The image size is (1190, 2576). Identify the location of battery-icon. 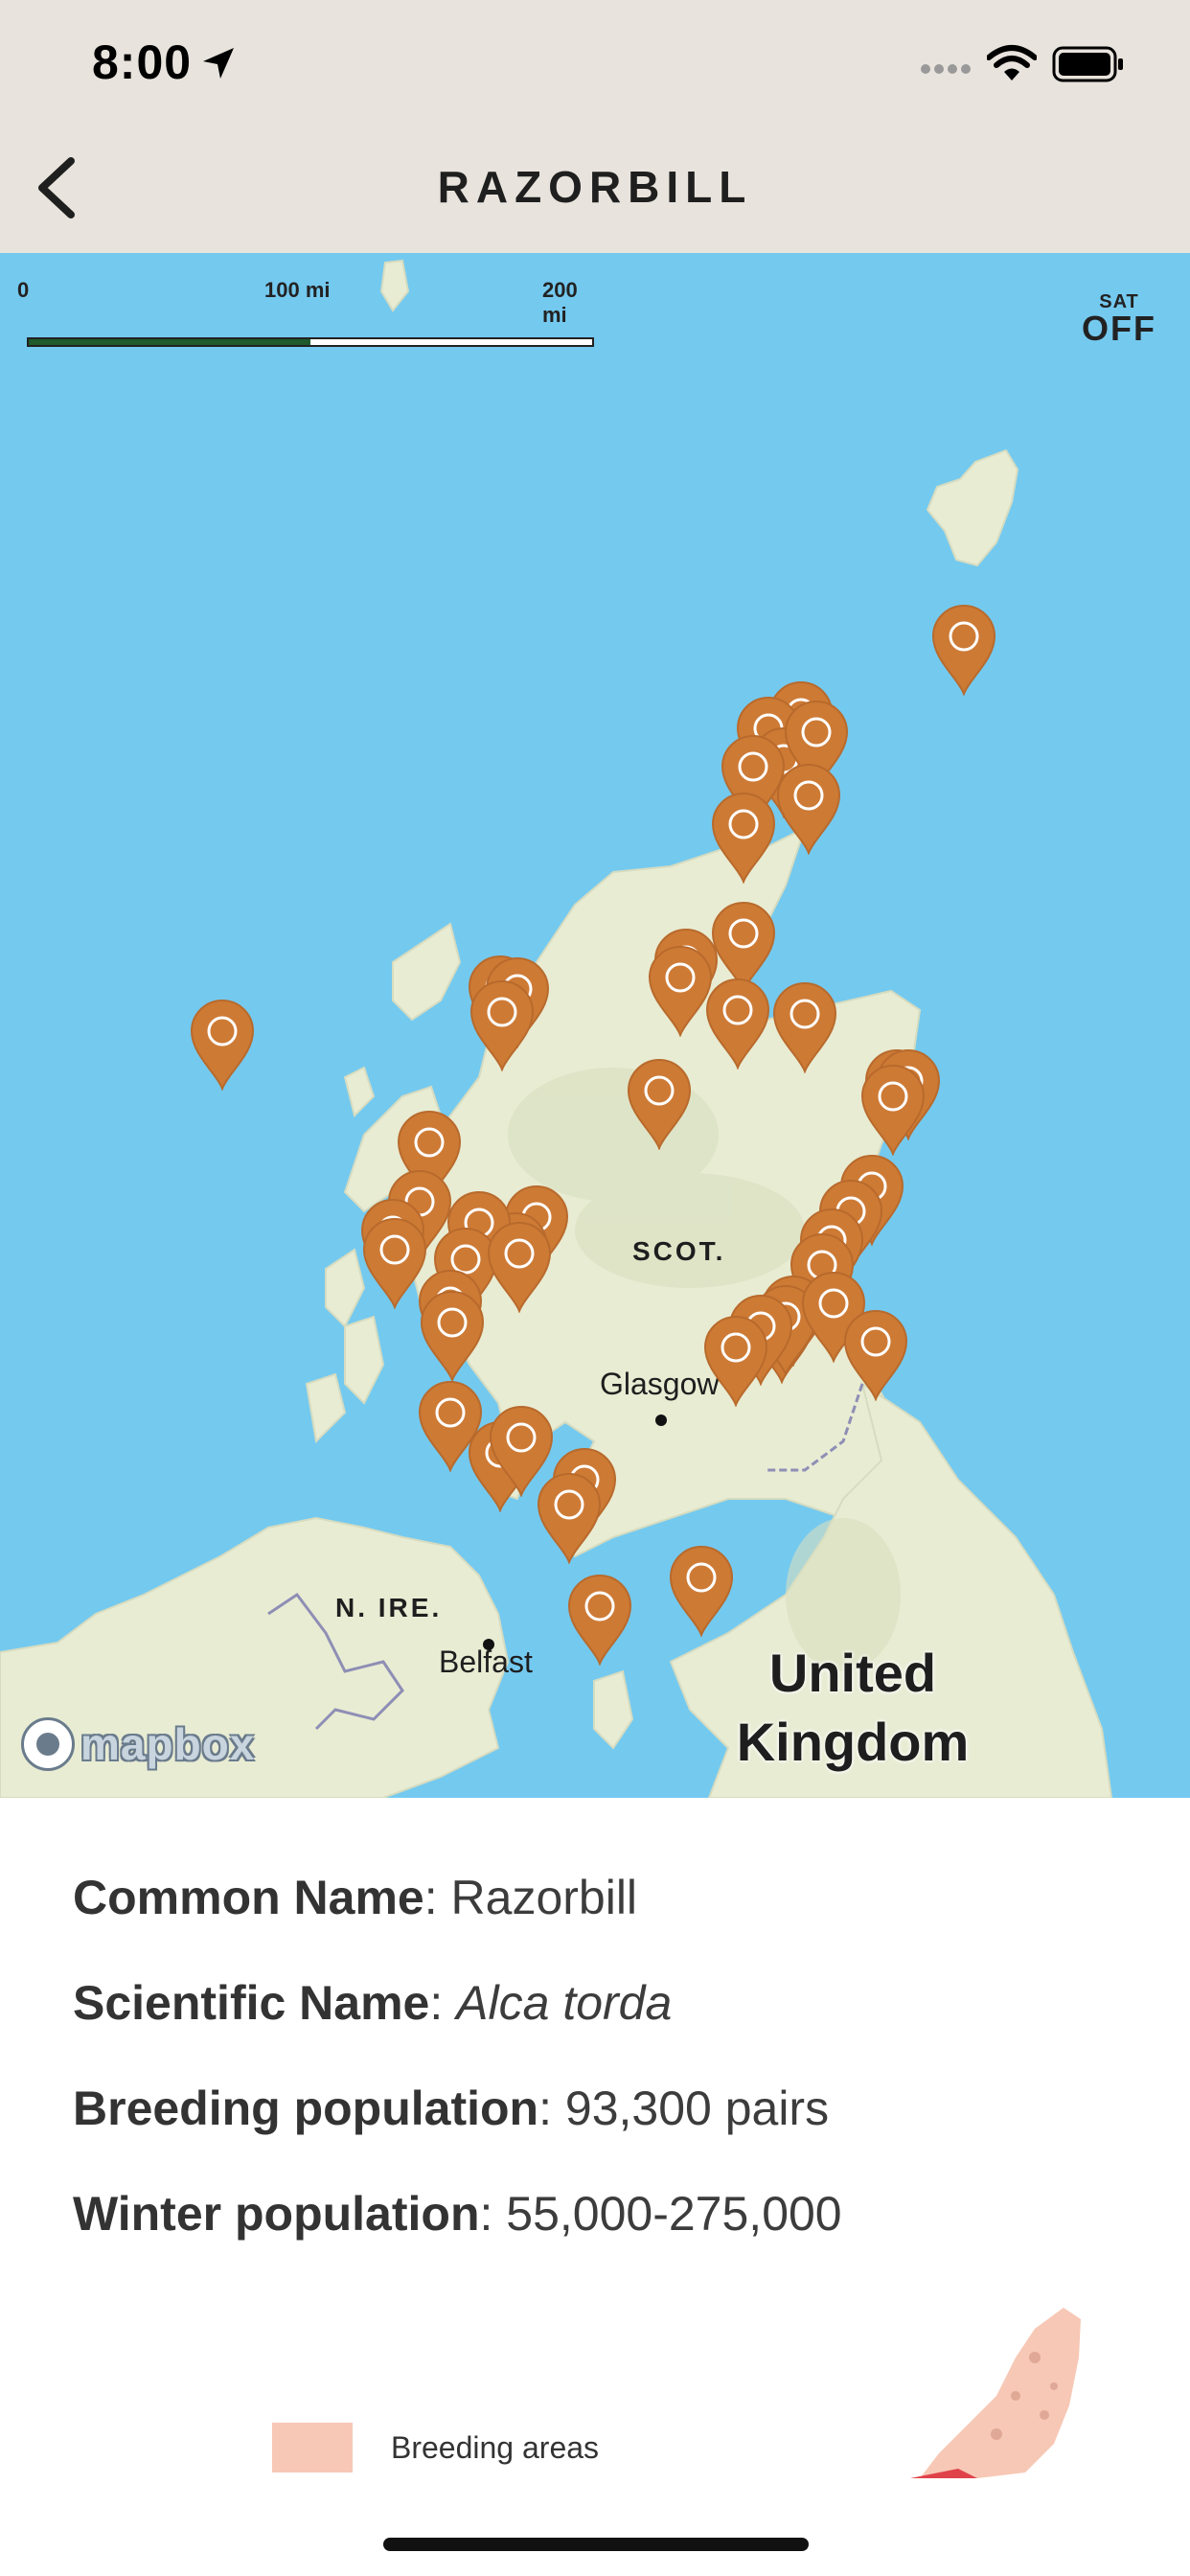
(1088, 64).